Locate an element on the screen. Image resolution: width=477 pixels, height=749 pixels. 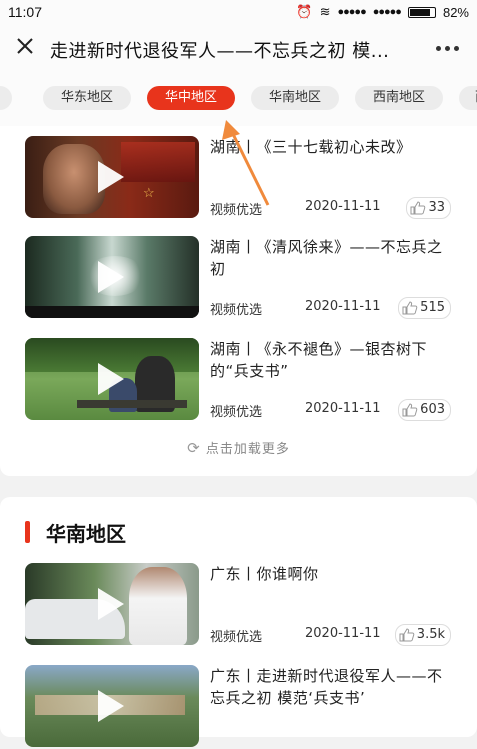
like-button: 515 is located at coordinates (424, 308).